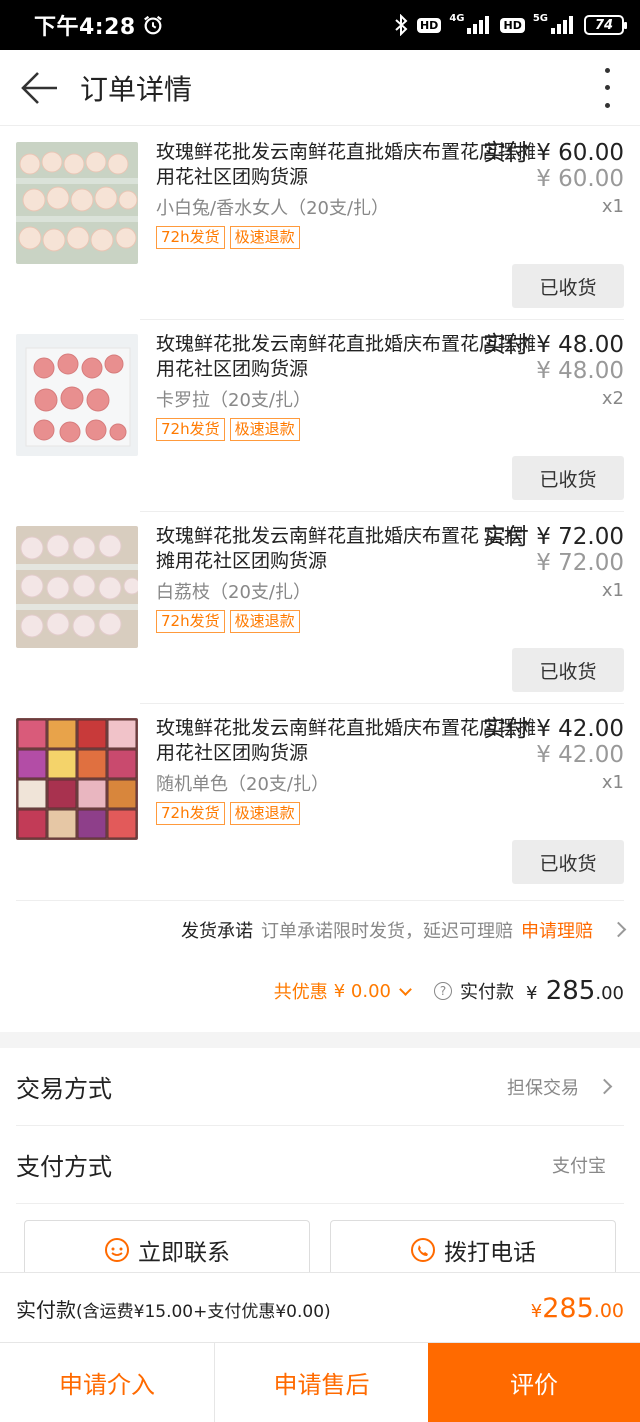  What do you see at coordinates (242, 784) in the screenshot?
I see `product-spec: 随机单色（20支/扎）` at bounding box center [242, 784].